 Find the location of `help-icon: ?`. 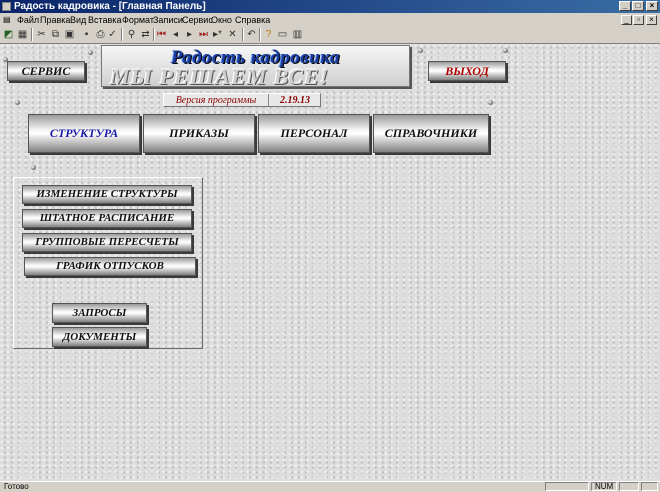

help-icon: ? is located at coordinates (268, 34).